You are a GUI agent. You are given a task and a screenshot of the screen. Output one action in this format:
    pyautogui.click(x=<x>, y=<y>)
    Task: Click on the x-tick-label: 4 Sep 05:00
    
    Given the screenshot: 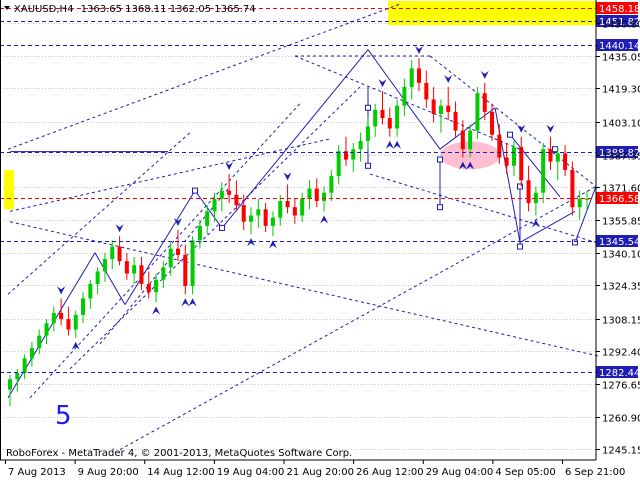 What is the action you would take?
    pyautogui.click(x=525, y=472)
    